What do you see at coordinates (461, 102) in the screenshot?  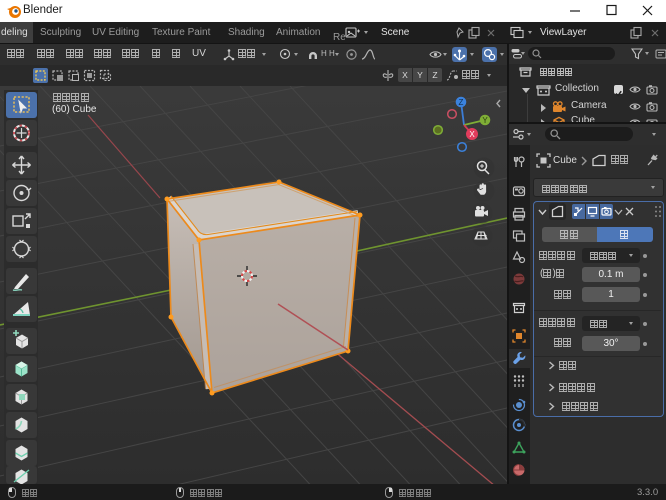 I see `svg-text: Z` at bounding box center [461, 102].